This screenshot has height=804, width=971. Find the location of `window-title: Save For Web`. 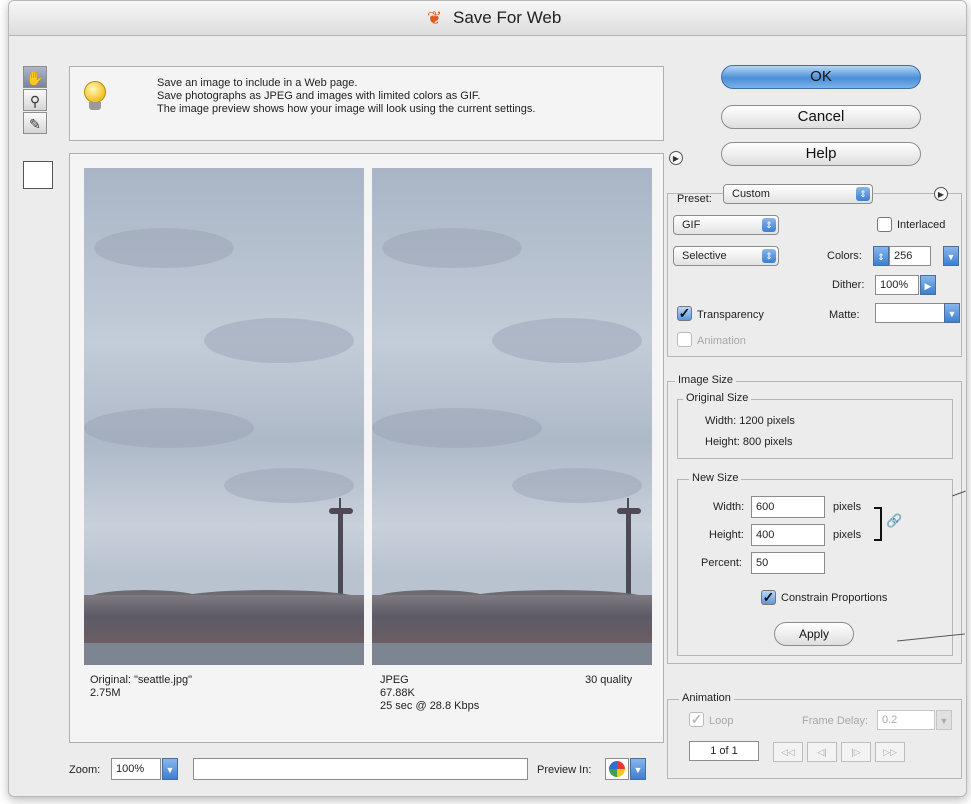

window-title: Save For Web is located at coordinates (507, 17).